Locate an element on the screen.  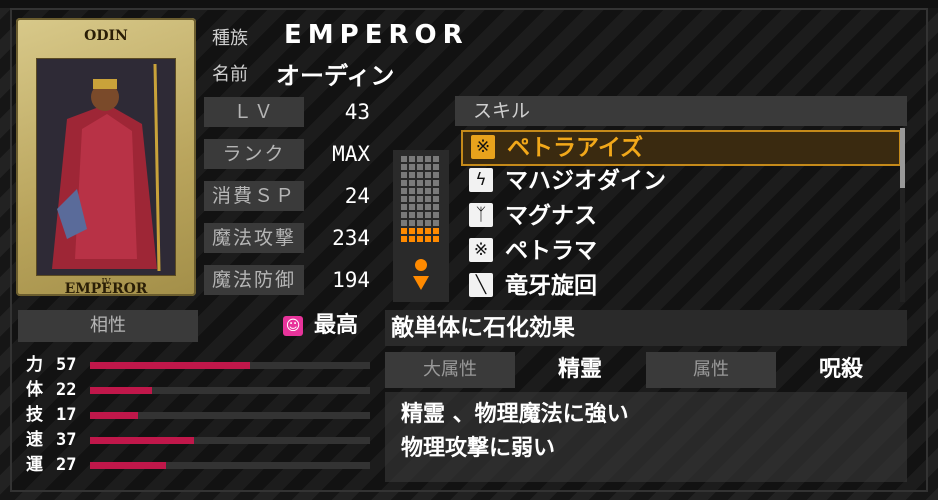
persona-marker-icon is located at coordinates (421, 275).